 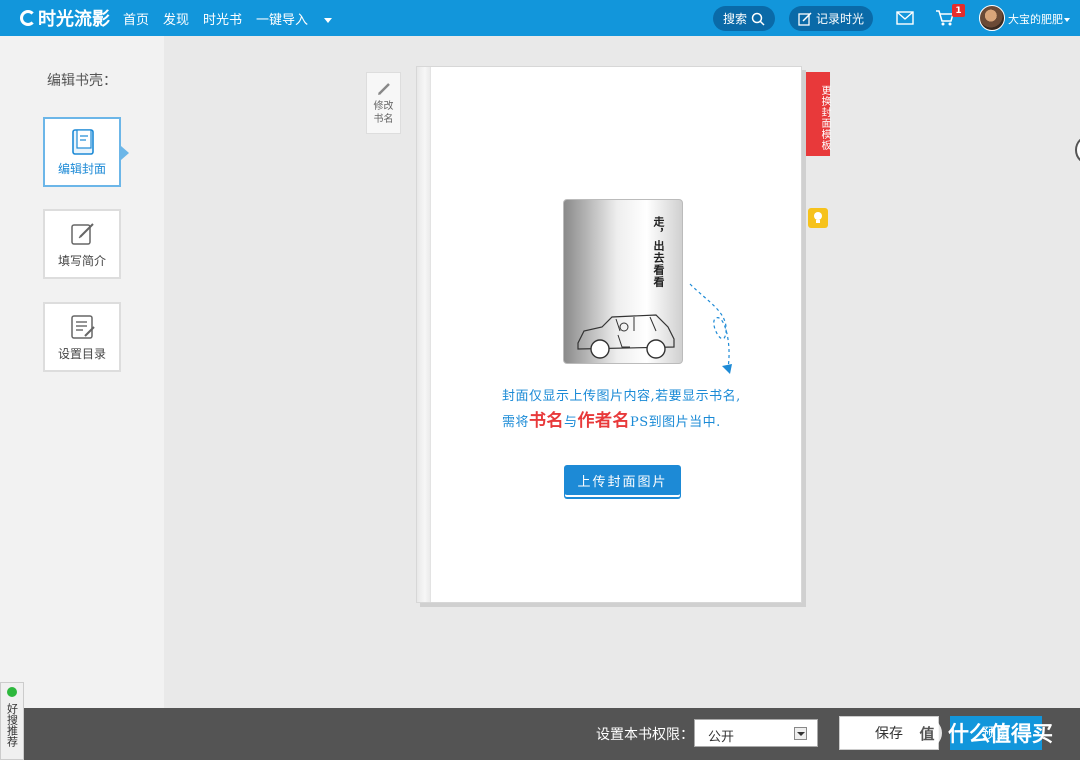 I want to click on logo-ring-icon, so click(x=28, y=18).